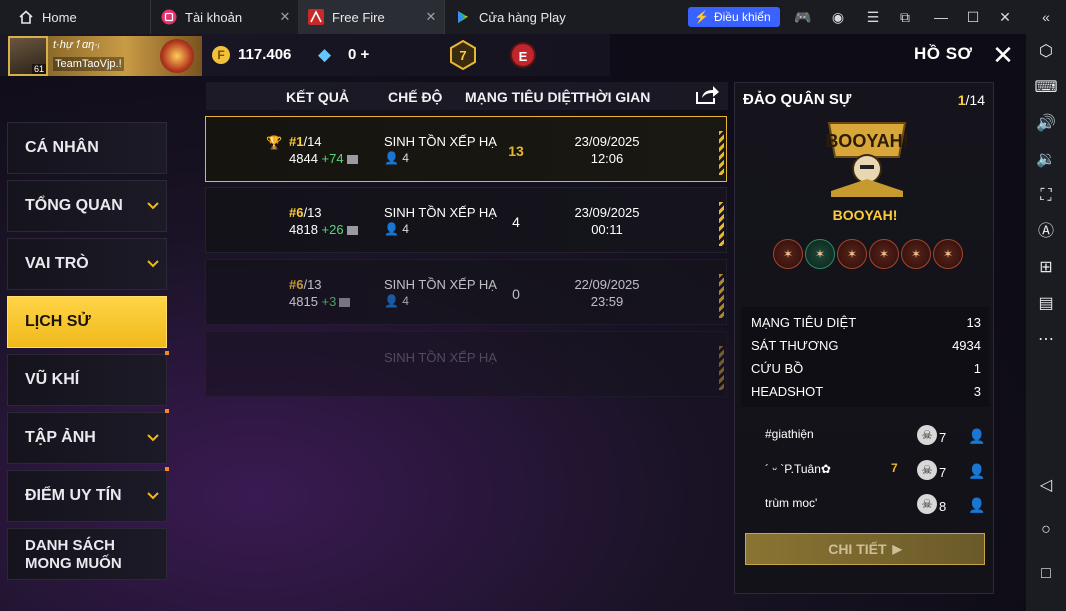 The image size is (1066, 611). I want to click on tab-home: Home, so click(75, 17).